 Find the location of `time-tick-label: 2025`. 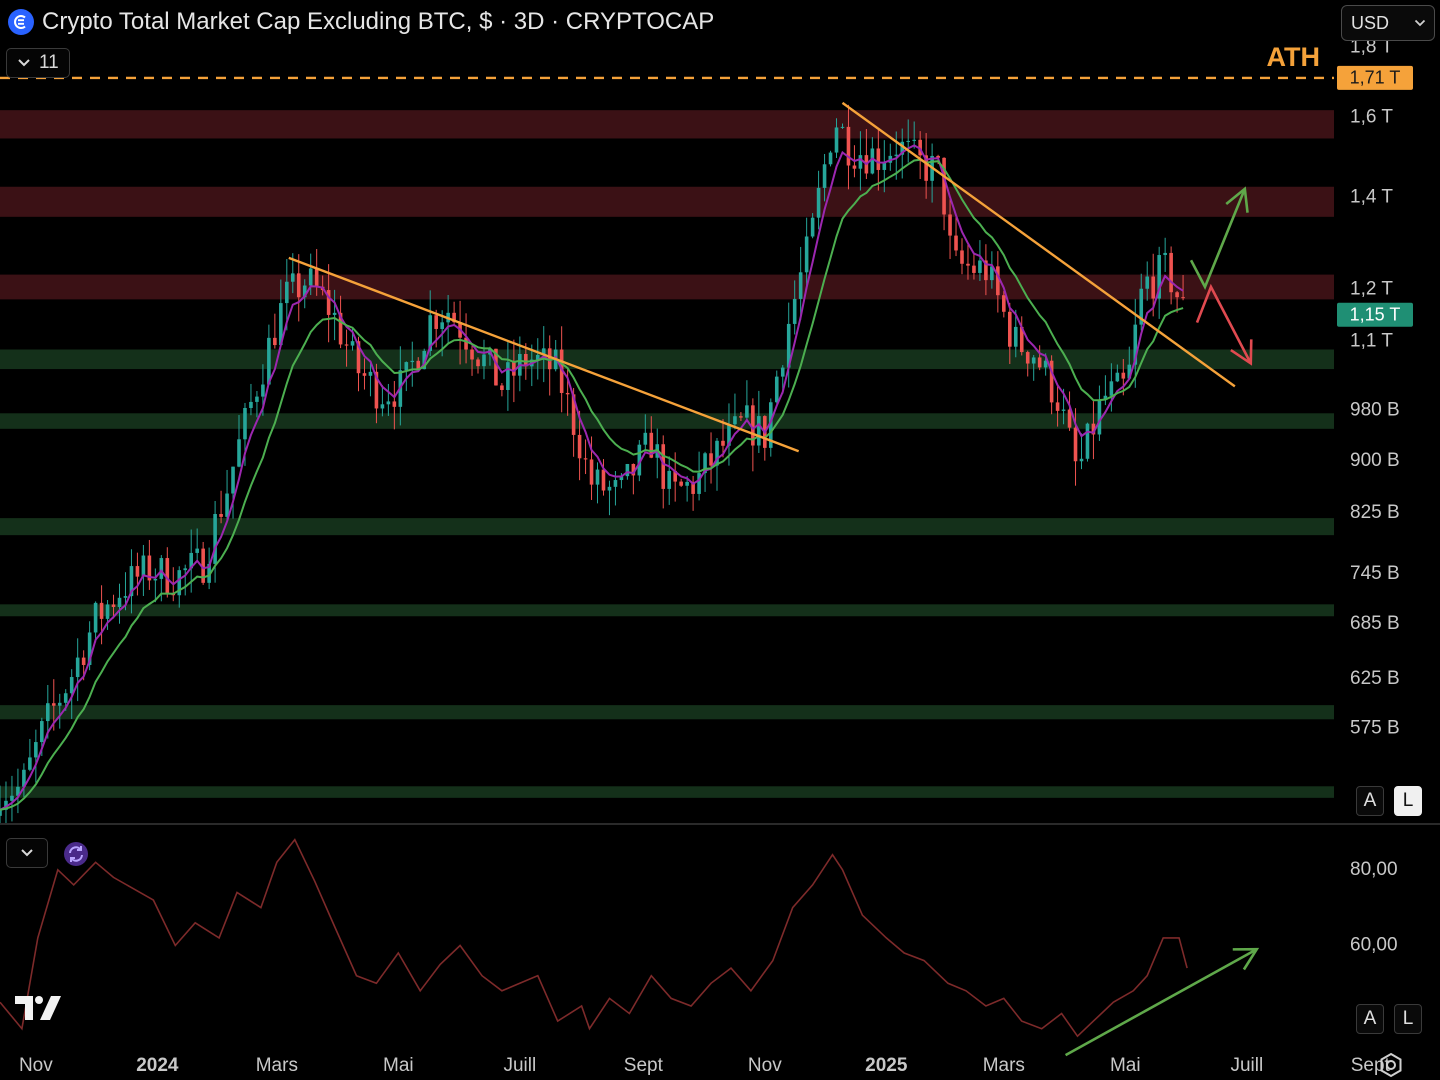

time-tick-label: 2025 is located at coordinates (886, 1065).